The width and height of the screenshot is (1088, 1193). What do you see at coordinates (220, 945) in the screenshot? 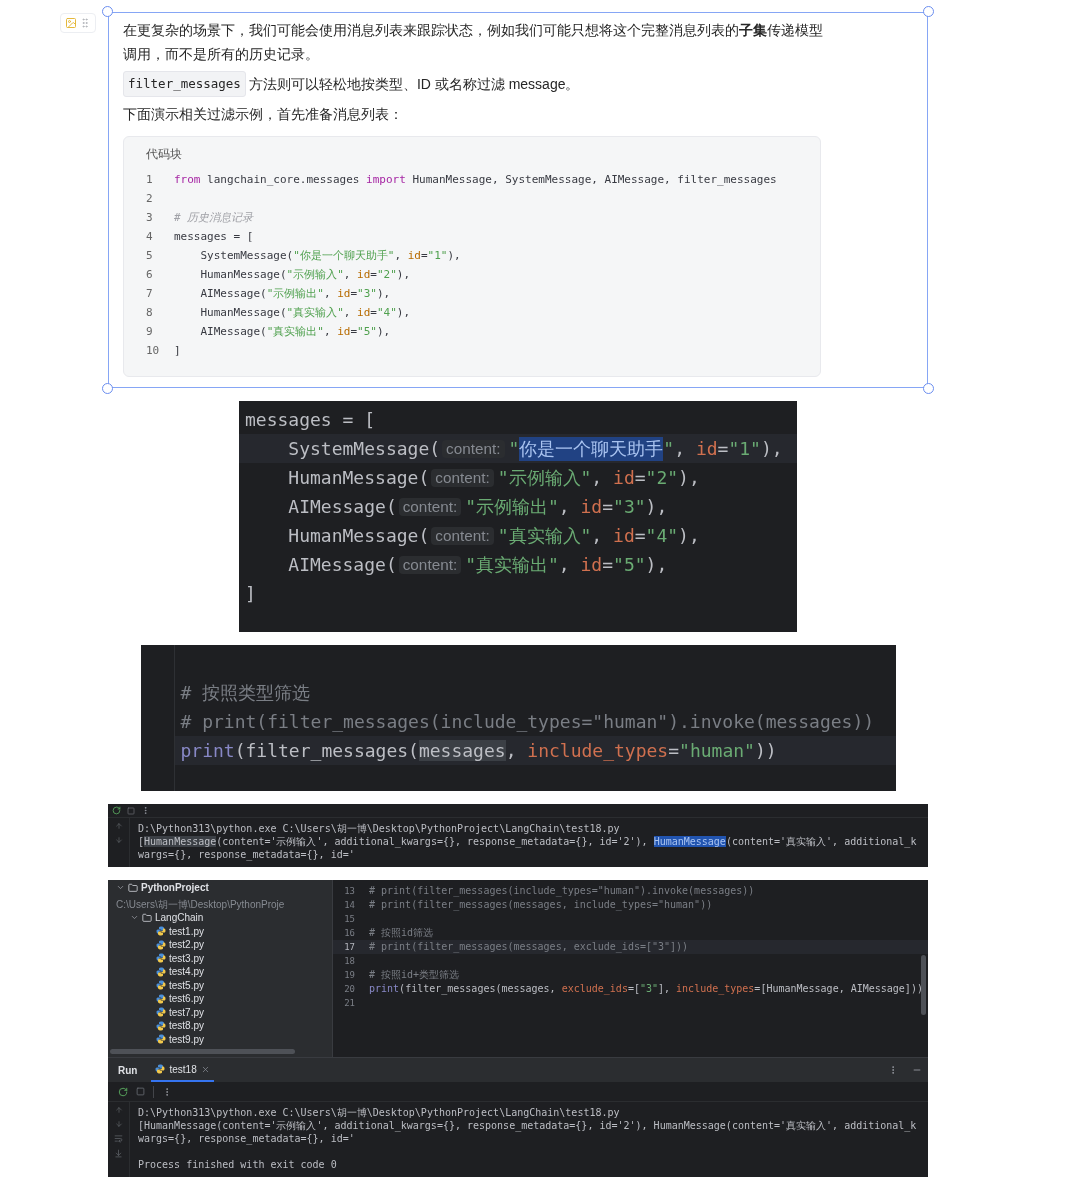
I see `file-tree-item: test2.py` at bounding box center [220, 945].